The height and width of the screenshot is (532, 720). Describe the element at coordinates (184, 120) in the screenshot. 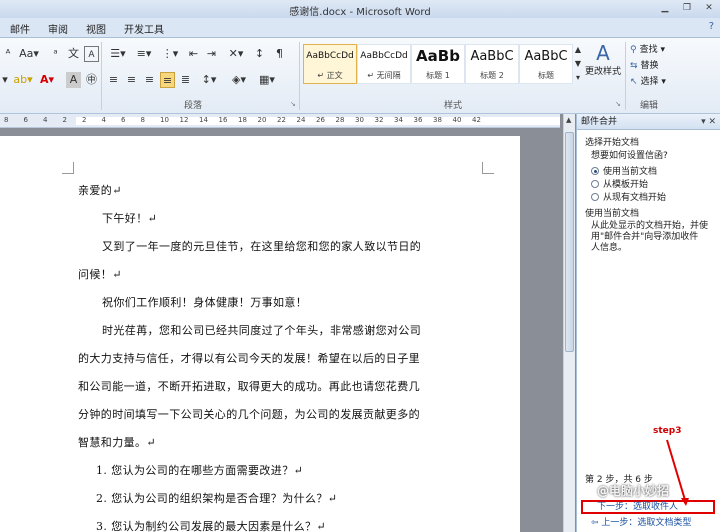

I see `ruler-number: 12` at that location.